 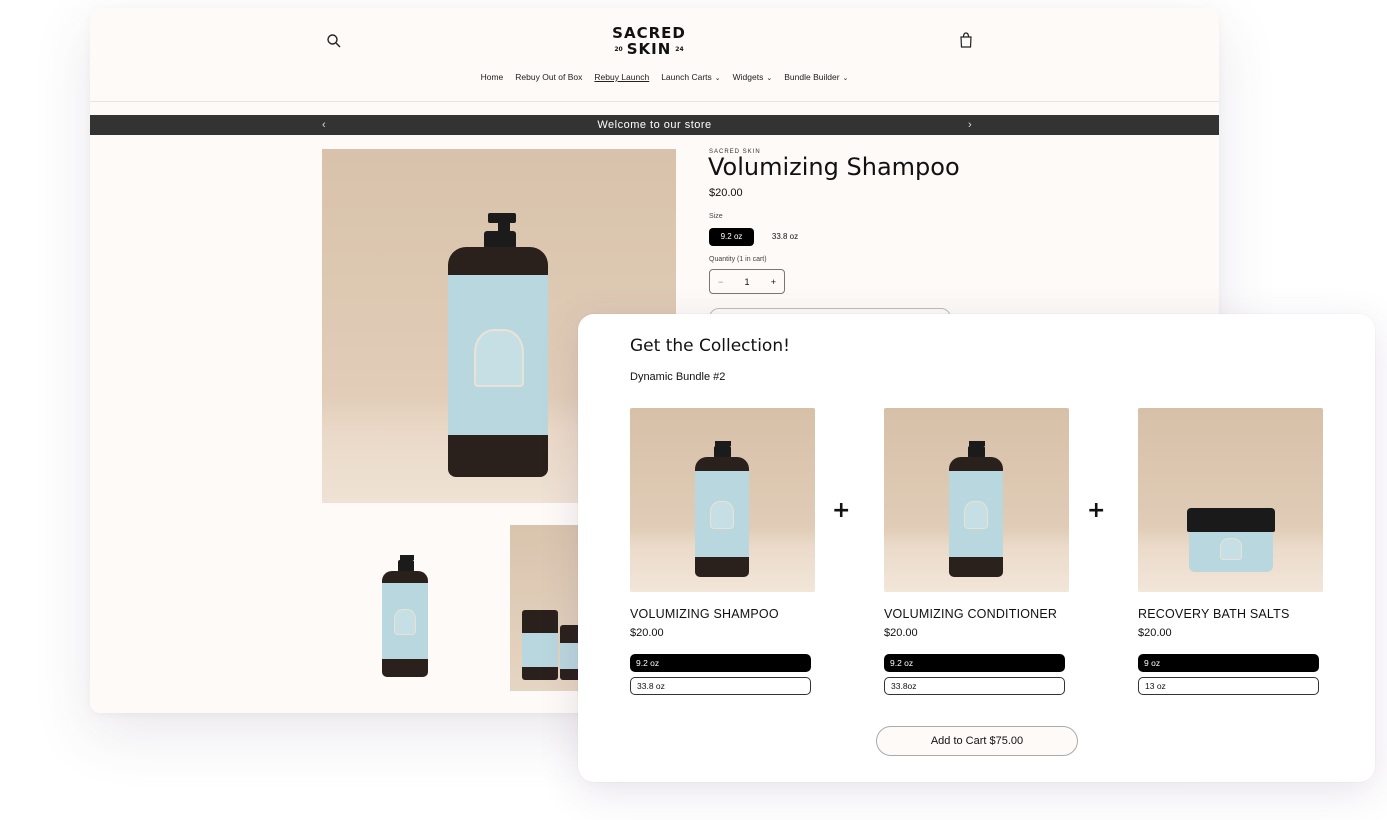 I want to click on store-logo: SACRED 20 SKIN 24, so click(x=649, y=50).